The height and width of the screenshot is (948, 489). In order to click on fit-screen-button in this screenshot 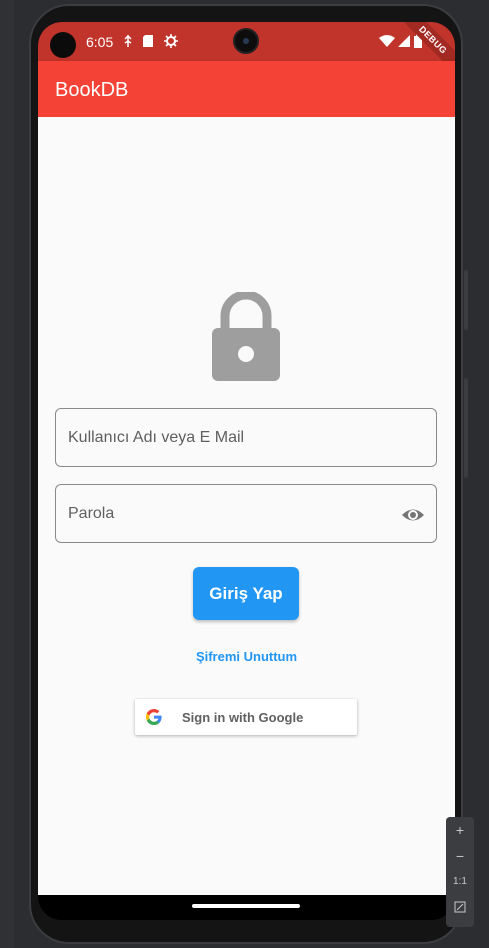, I will do `click(460, 908)`.